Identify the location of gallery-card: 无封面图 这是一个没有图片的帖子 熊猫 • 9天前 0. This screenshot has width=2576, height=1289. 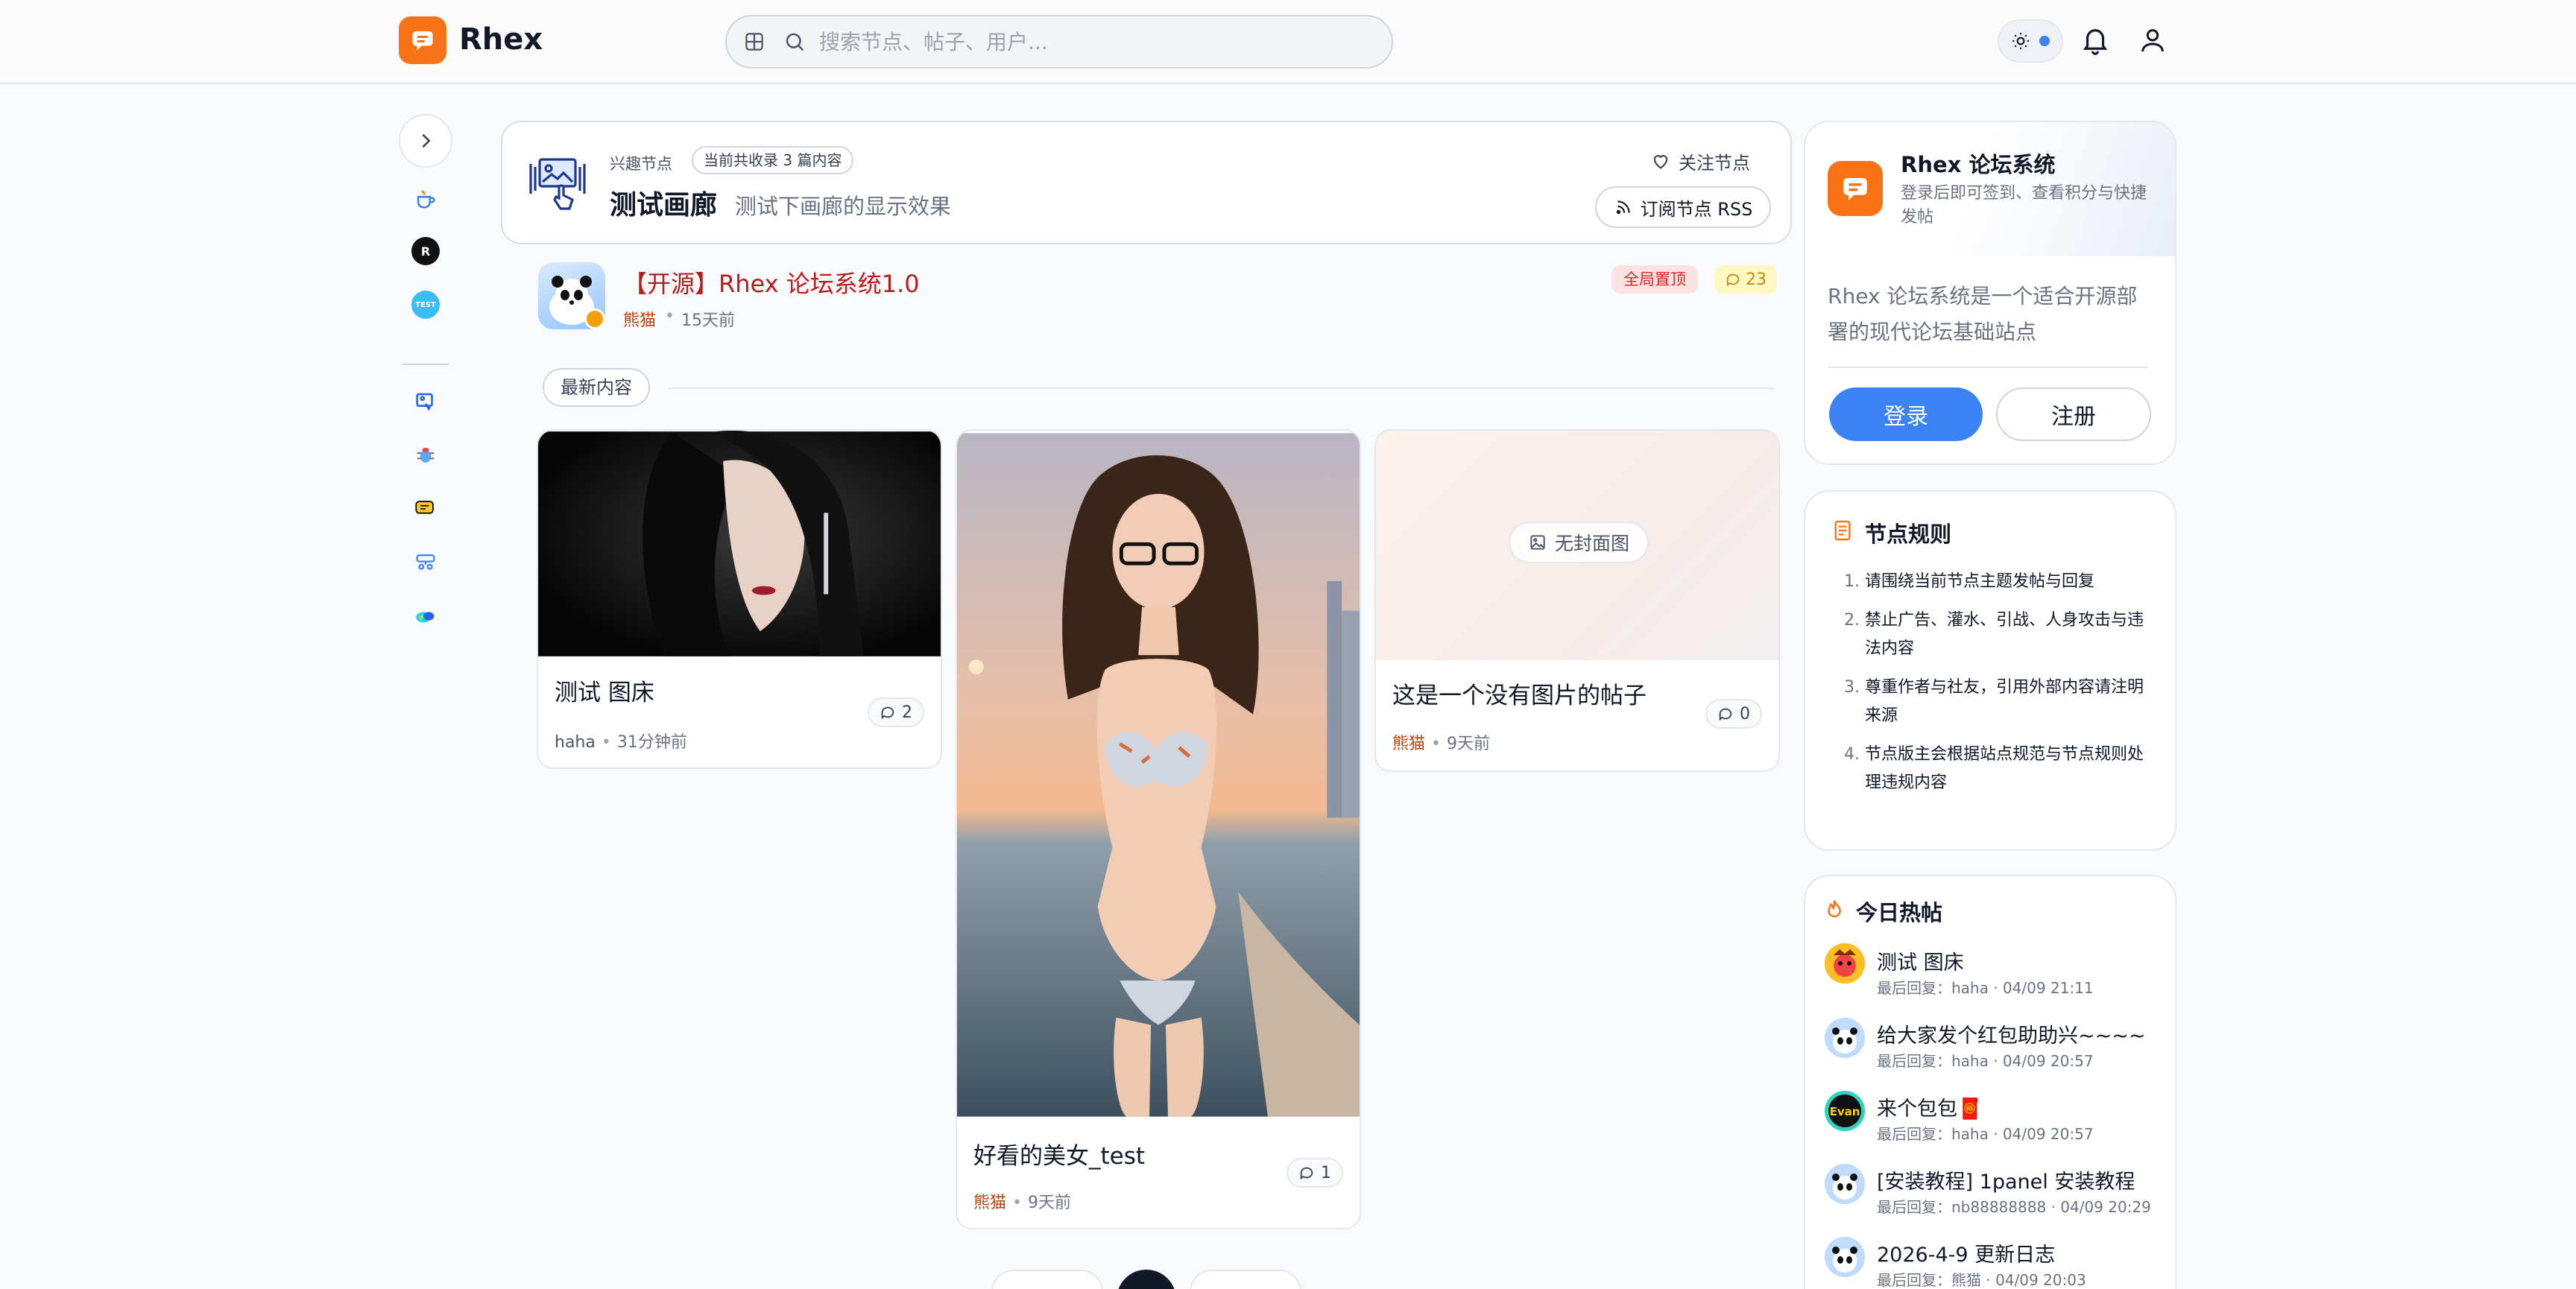
(1577, 600).